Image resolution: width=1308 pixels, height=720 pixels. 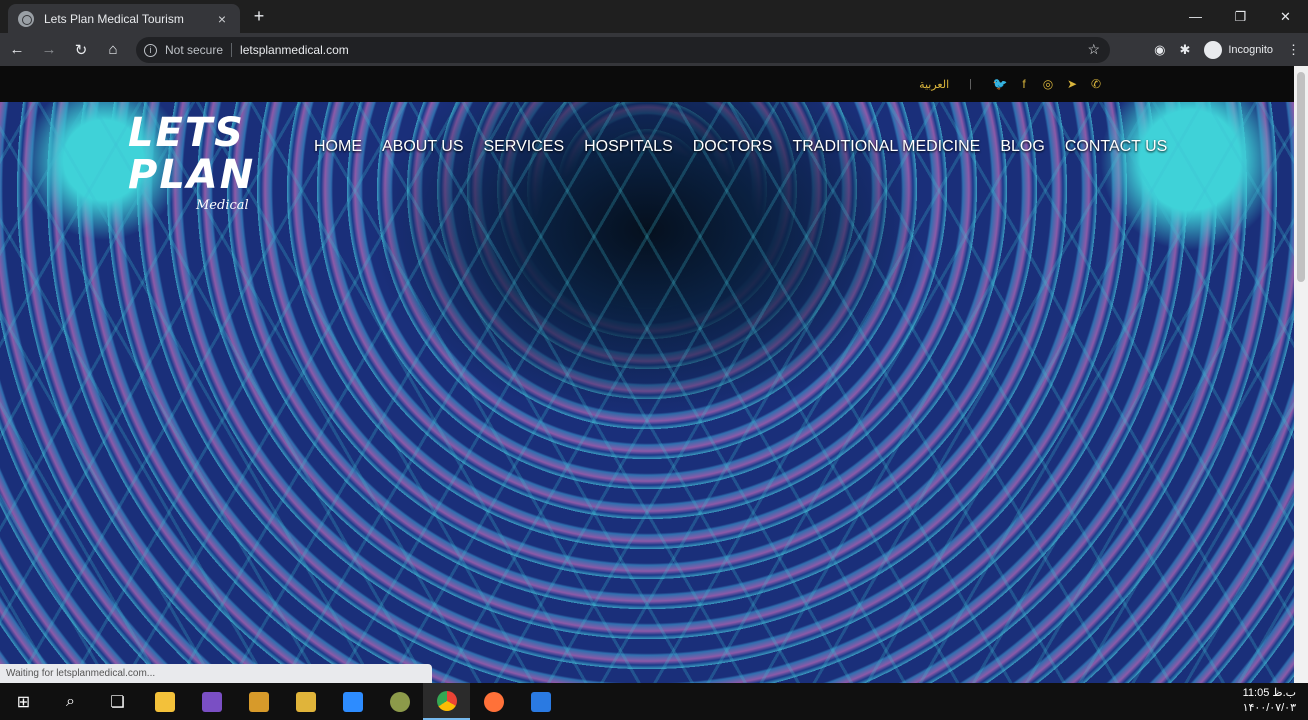 What do you see at coordinates (524, 147) in the screenshot?
I see `nav-services: SERVICES` at bounding box center [524, 147].